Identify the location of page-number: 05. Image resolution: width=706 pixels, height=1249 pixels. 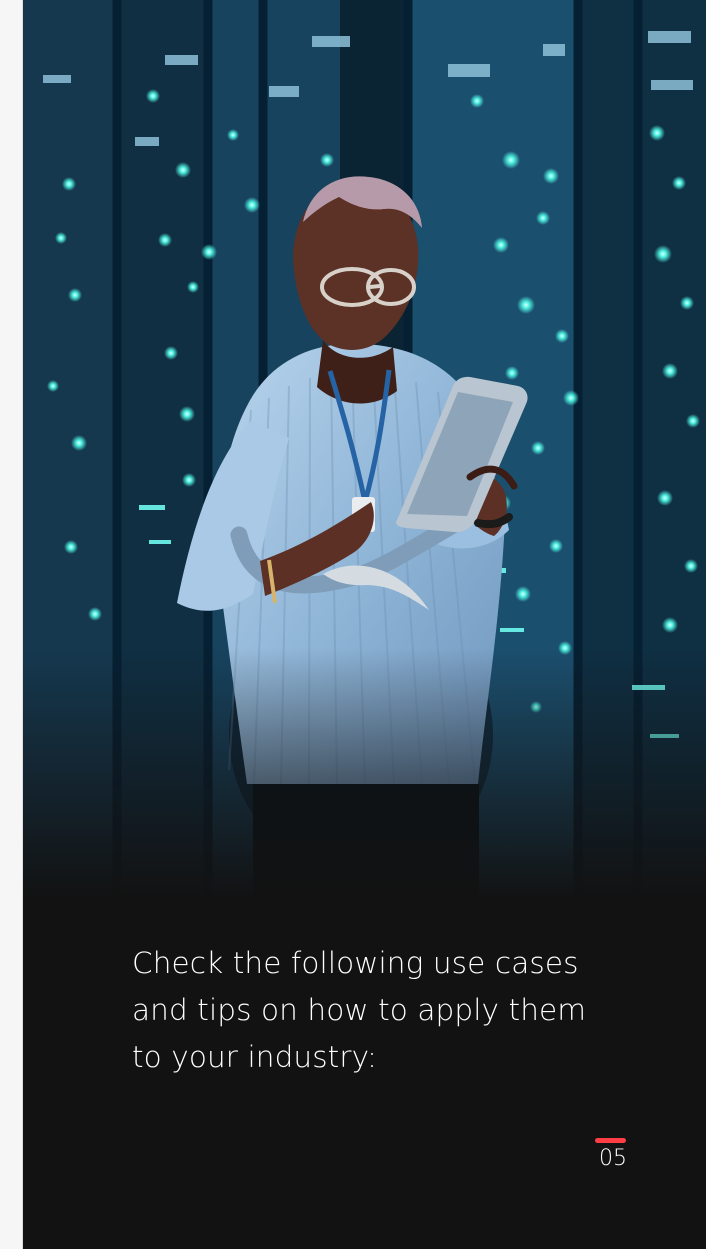
(613, 1158).